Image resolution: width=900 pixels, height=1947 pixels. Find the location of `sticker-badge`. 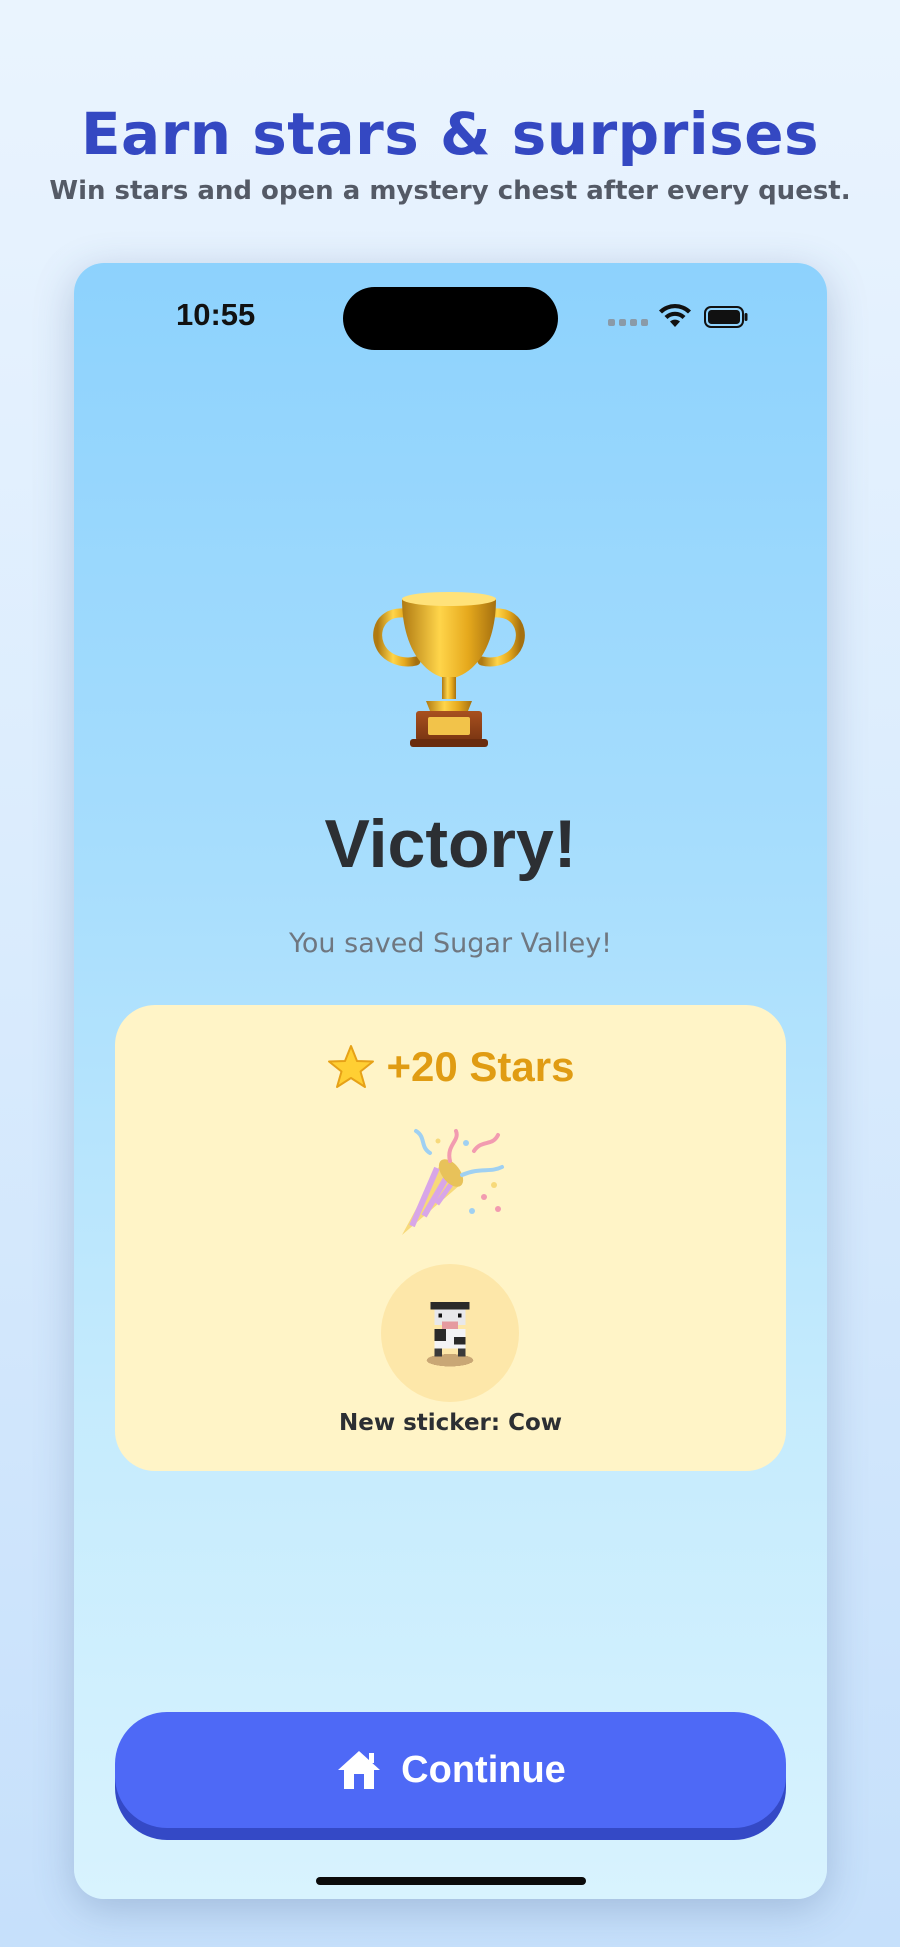

sticker-badge is located at coordinates (450, 1333).